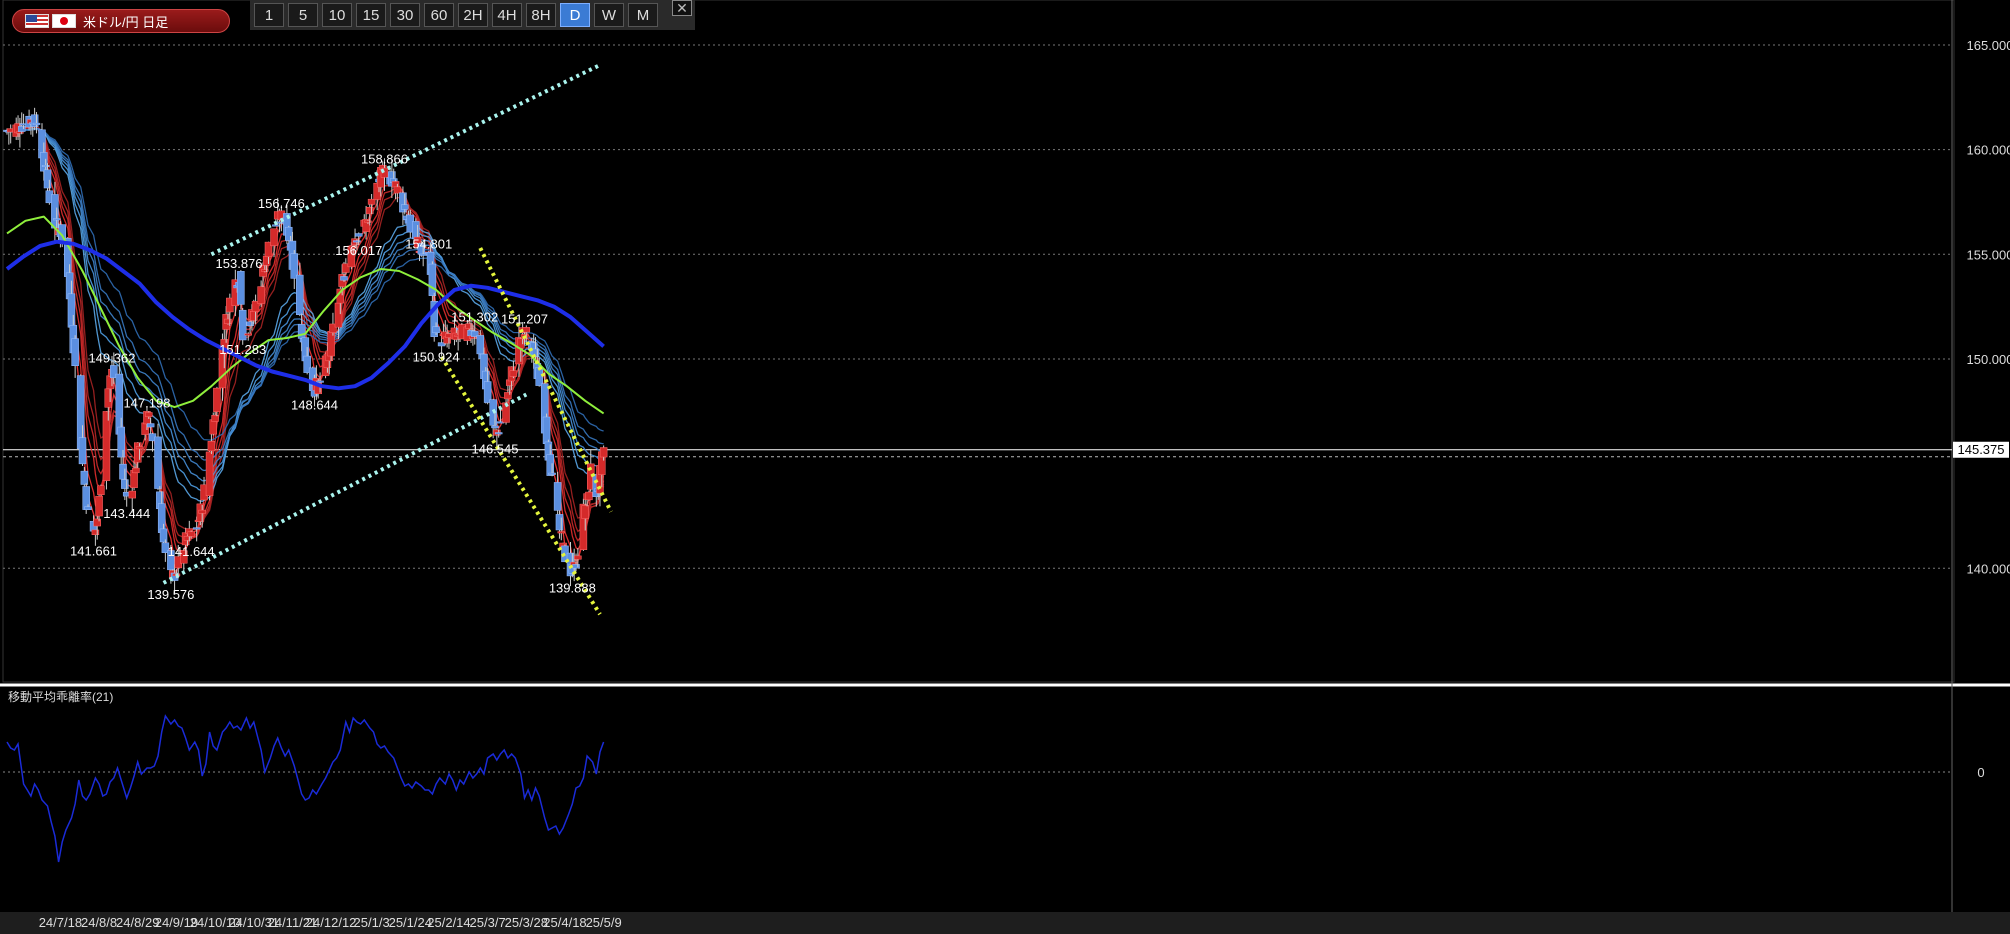 The image size is (2010, 934). Describe the element at coordinates (526, 922) in the screenshot. I see `time-tick-label: 25/3/28` at that location.